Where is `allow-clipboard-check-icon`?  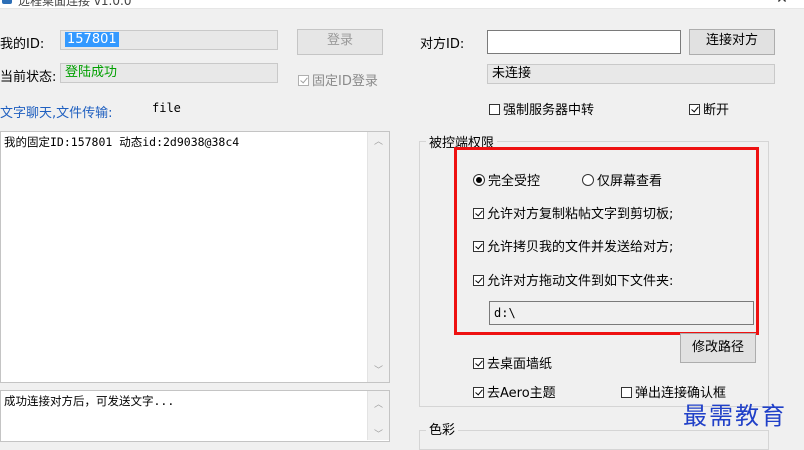 allow-clipboard-check-icon is located at coordinates (478, 213).